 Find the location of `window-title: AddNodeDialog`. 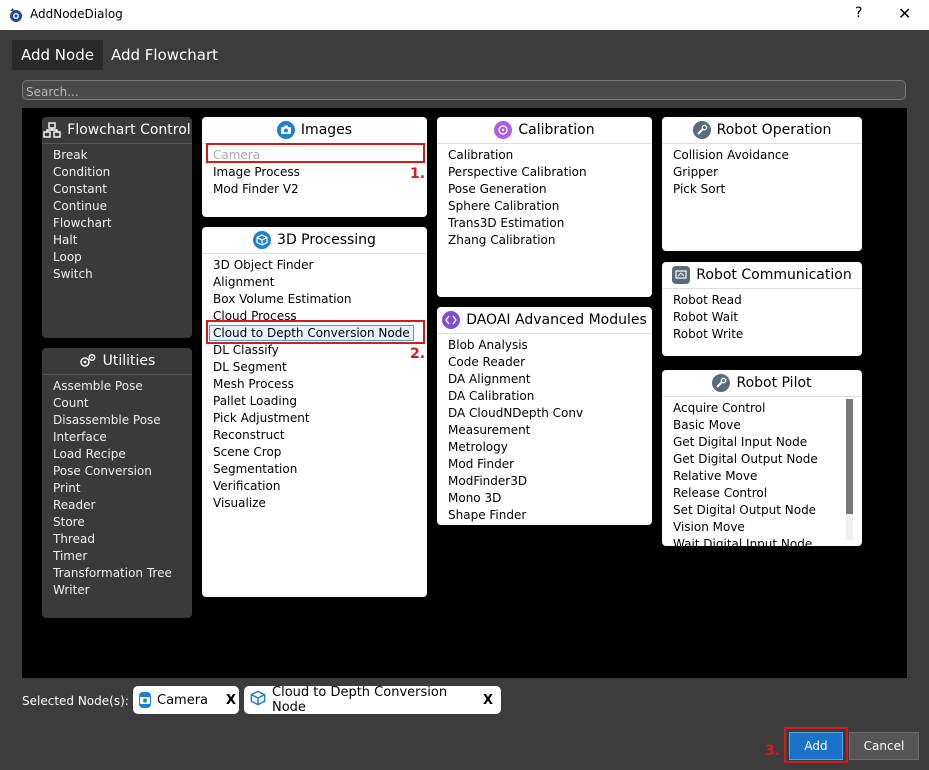

window-title: AddNodeDialog is located at coordinates (76, 14).